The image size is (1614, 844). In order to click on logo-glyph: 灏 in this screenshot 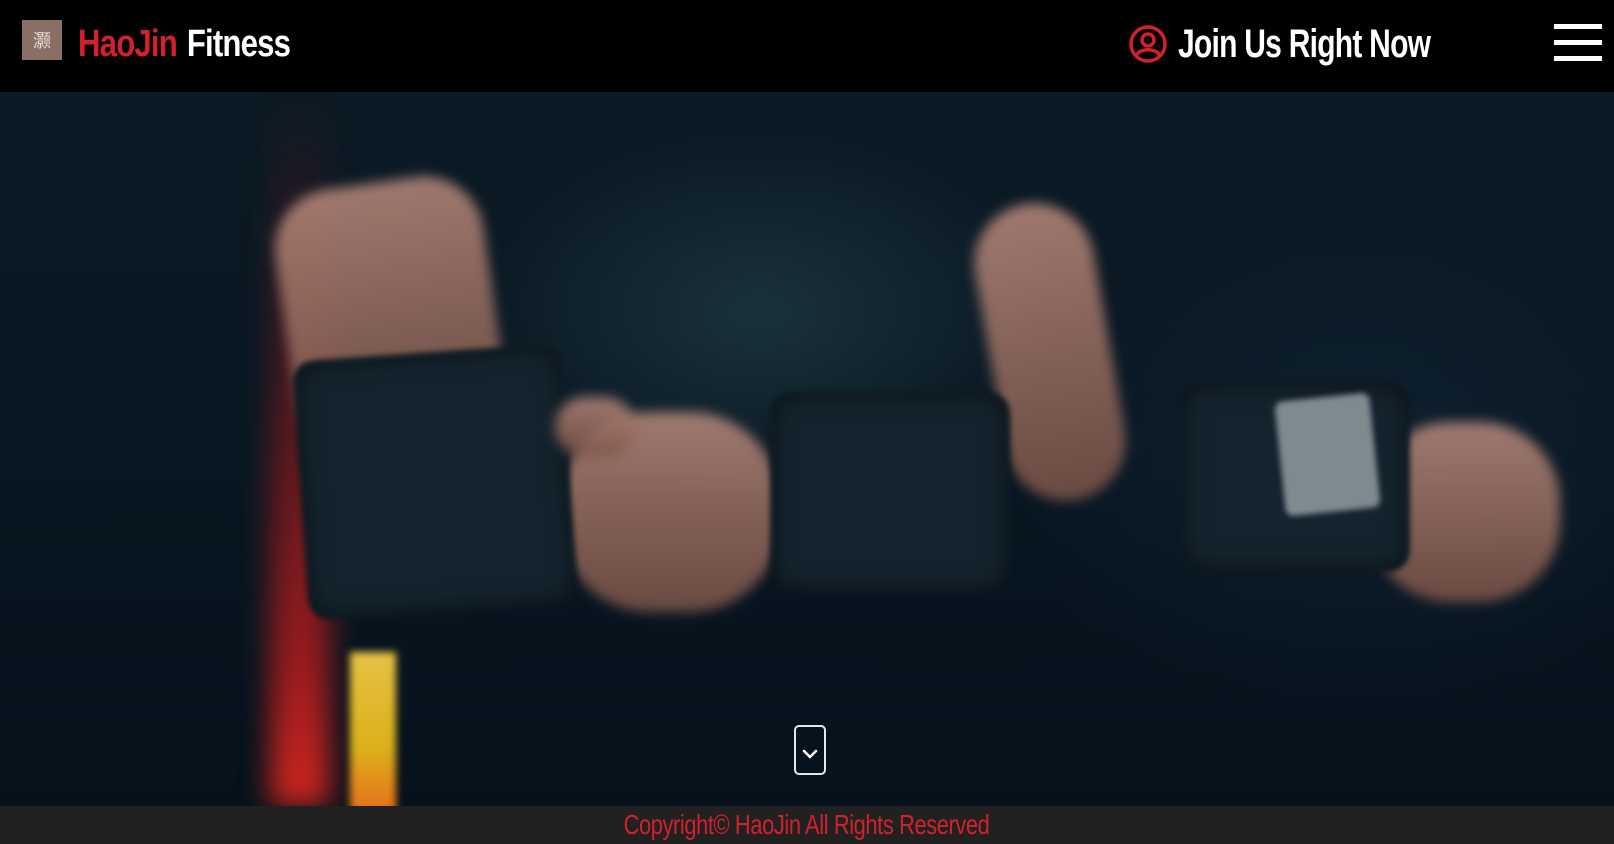, I will do `click(42, 41)`.